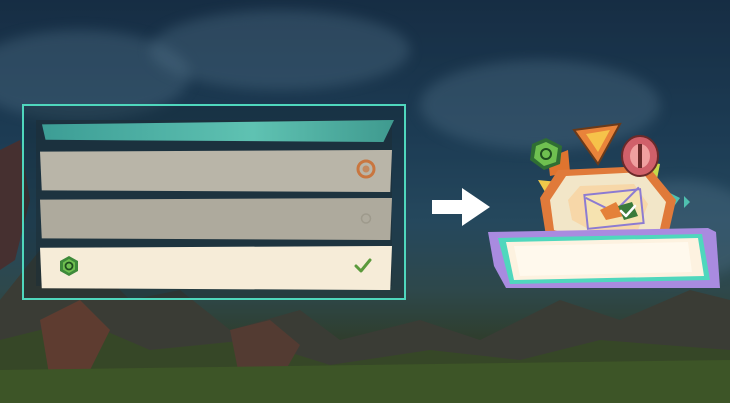 The image size is (730, 403). What do you see at coordinates (604, 205) in the screenshot?
I see `completion-badge` at bounding box center [604, 205].